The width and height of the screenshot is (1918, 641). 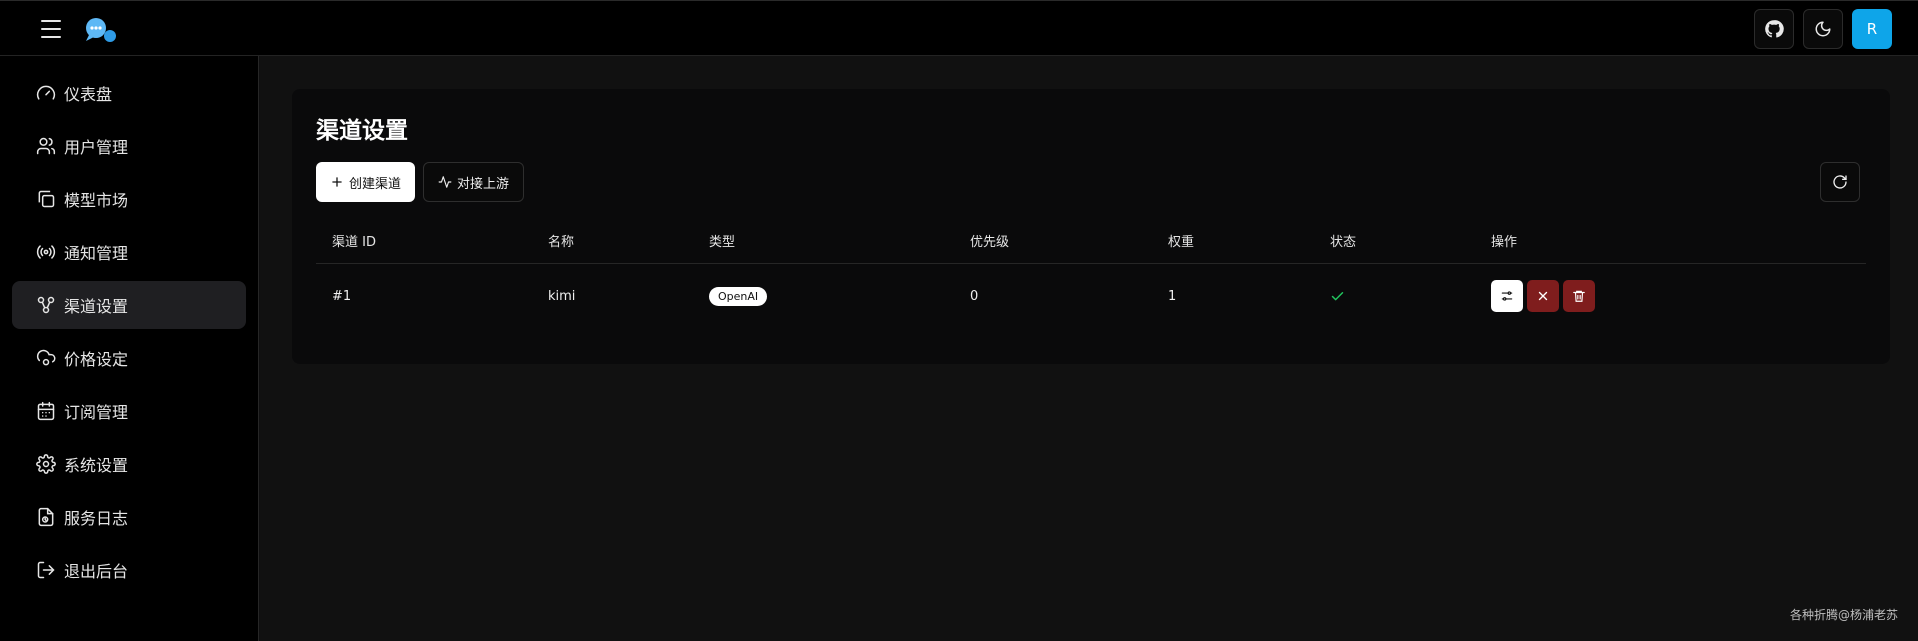 I want to click on cloud-cog-icon, so click(x=46, y=357).